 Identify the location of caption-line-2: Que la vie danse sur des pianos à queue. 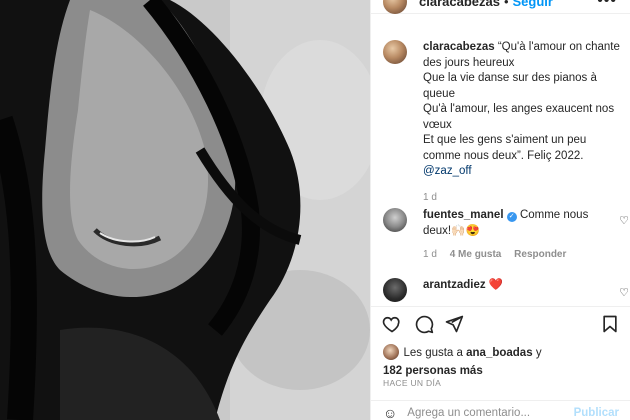
(510, 86).